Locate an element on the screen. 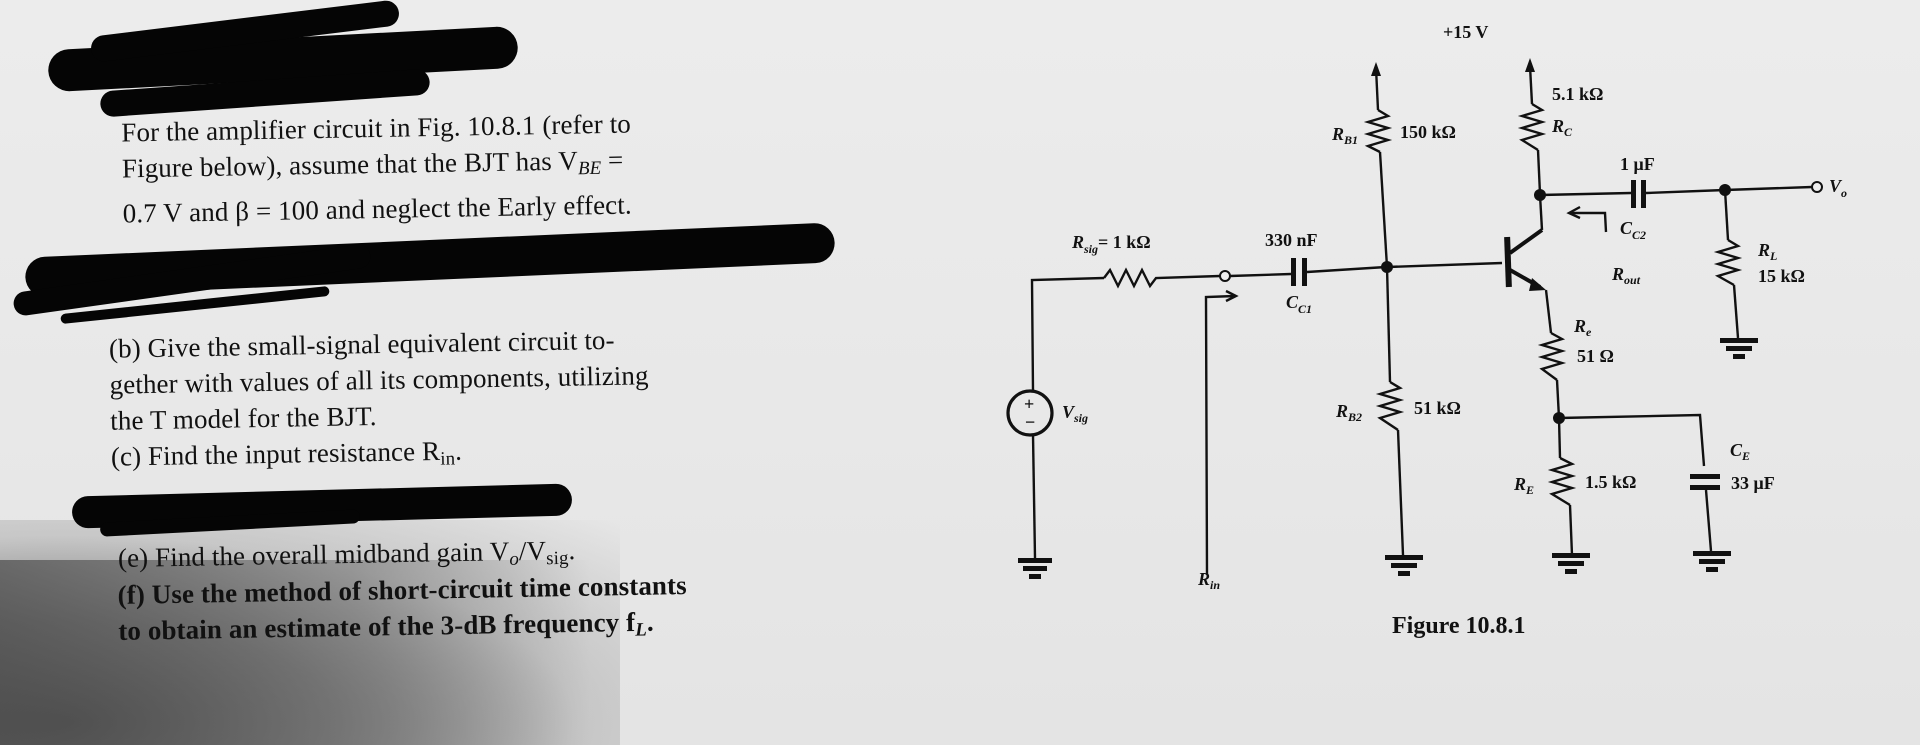 This screenshot has height=745, width=1920. cc2-capacitor-icon is located at coordinates (1638, 194).